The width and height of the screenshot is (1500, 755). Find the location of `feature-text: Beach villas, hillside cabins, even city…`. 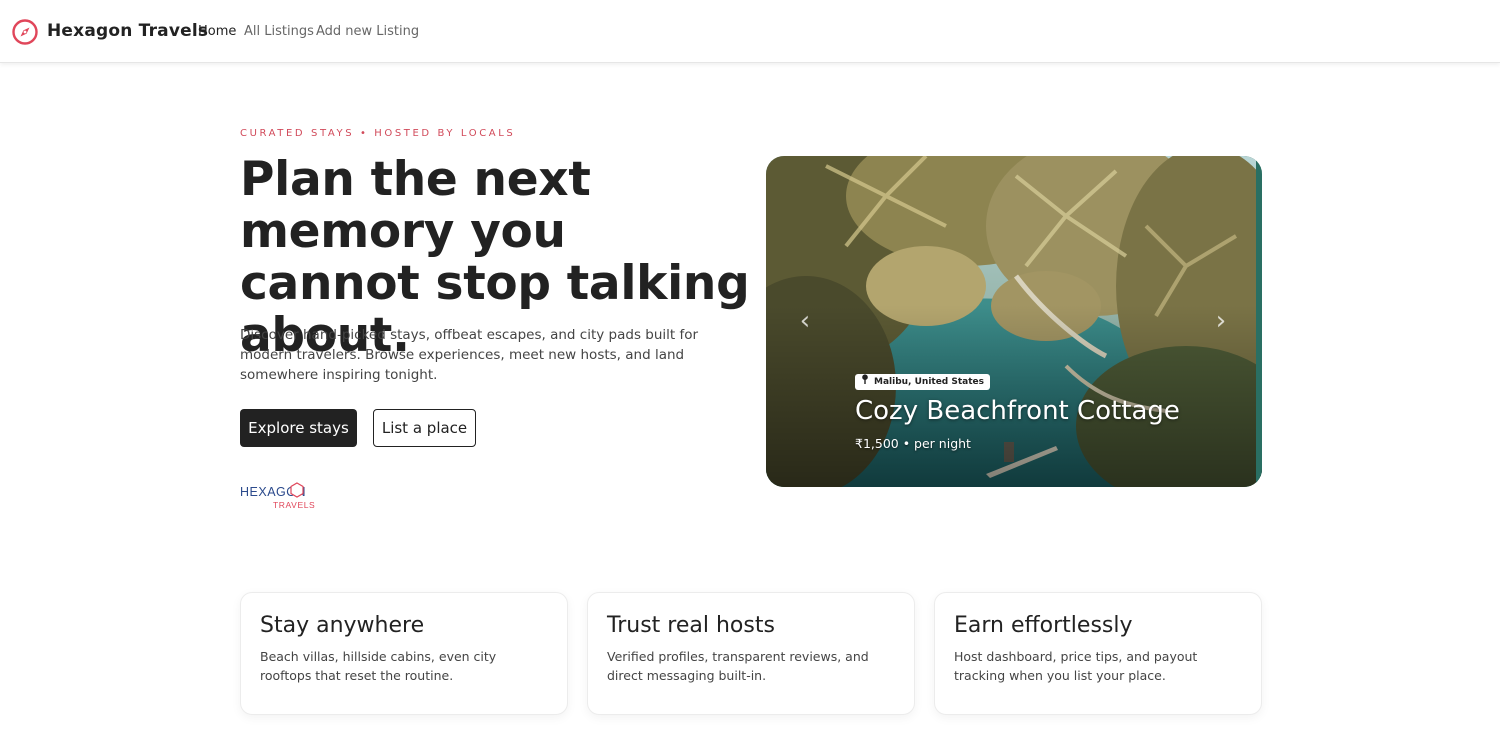

feature-text: Beach villas, hillside cabins, even city… is located at coordinates (378, 666).